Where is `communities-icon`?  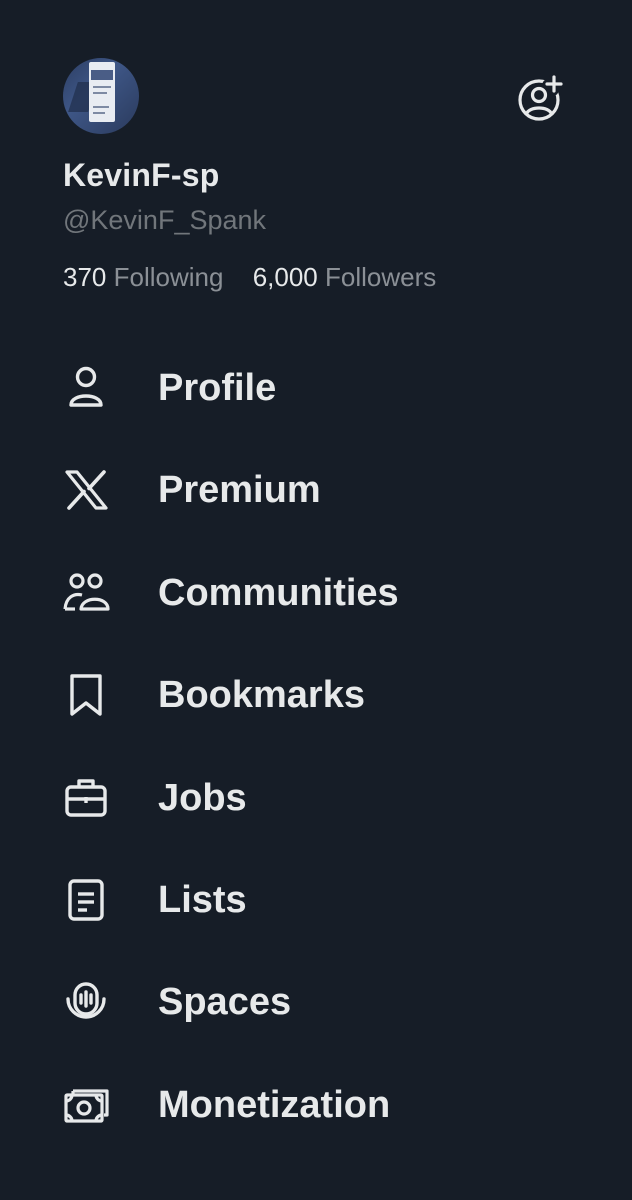
communities-icon is located at coordinates (86, 593).